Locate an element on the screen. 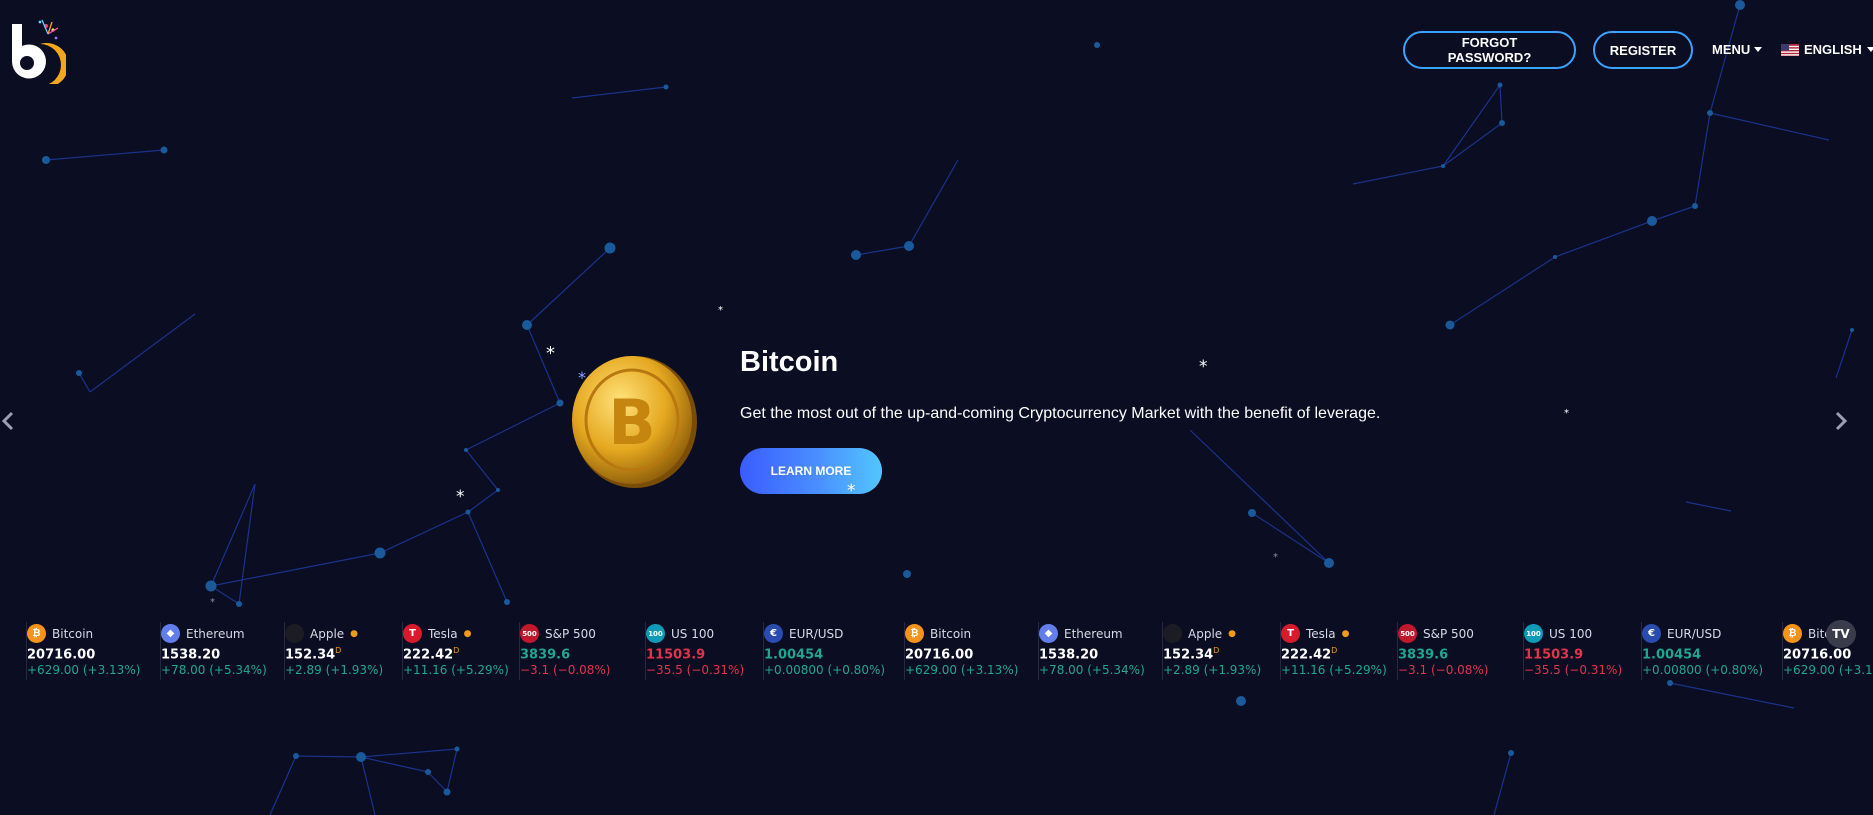 This screenshot has height=815, width=1873. brand-logo is located at coordinates (35, 50).